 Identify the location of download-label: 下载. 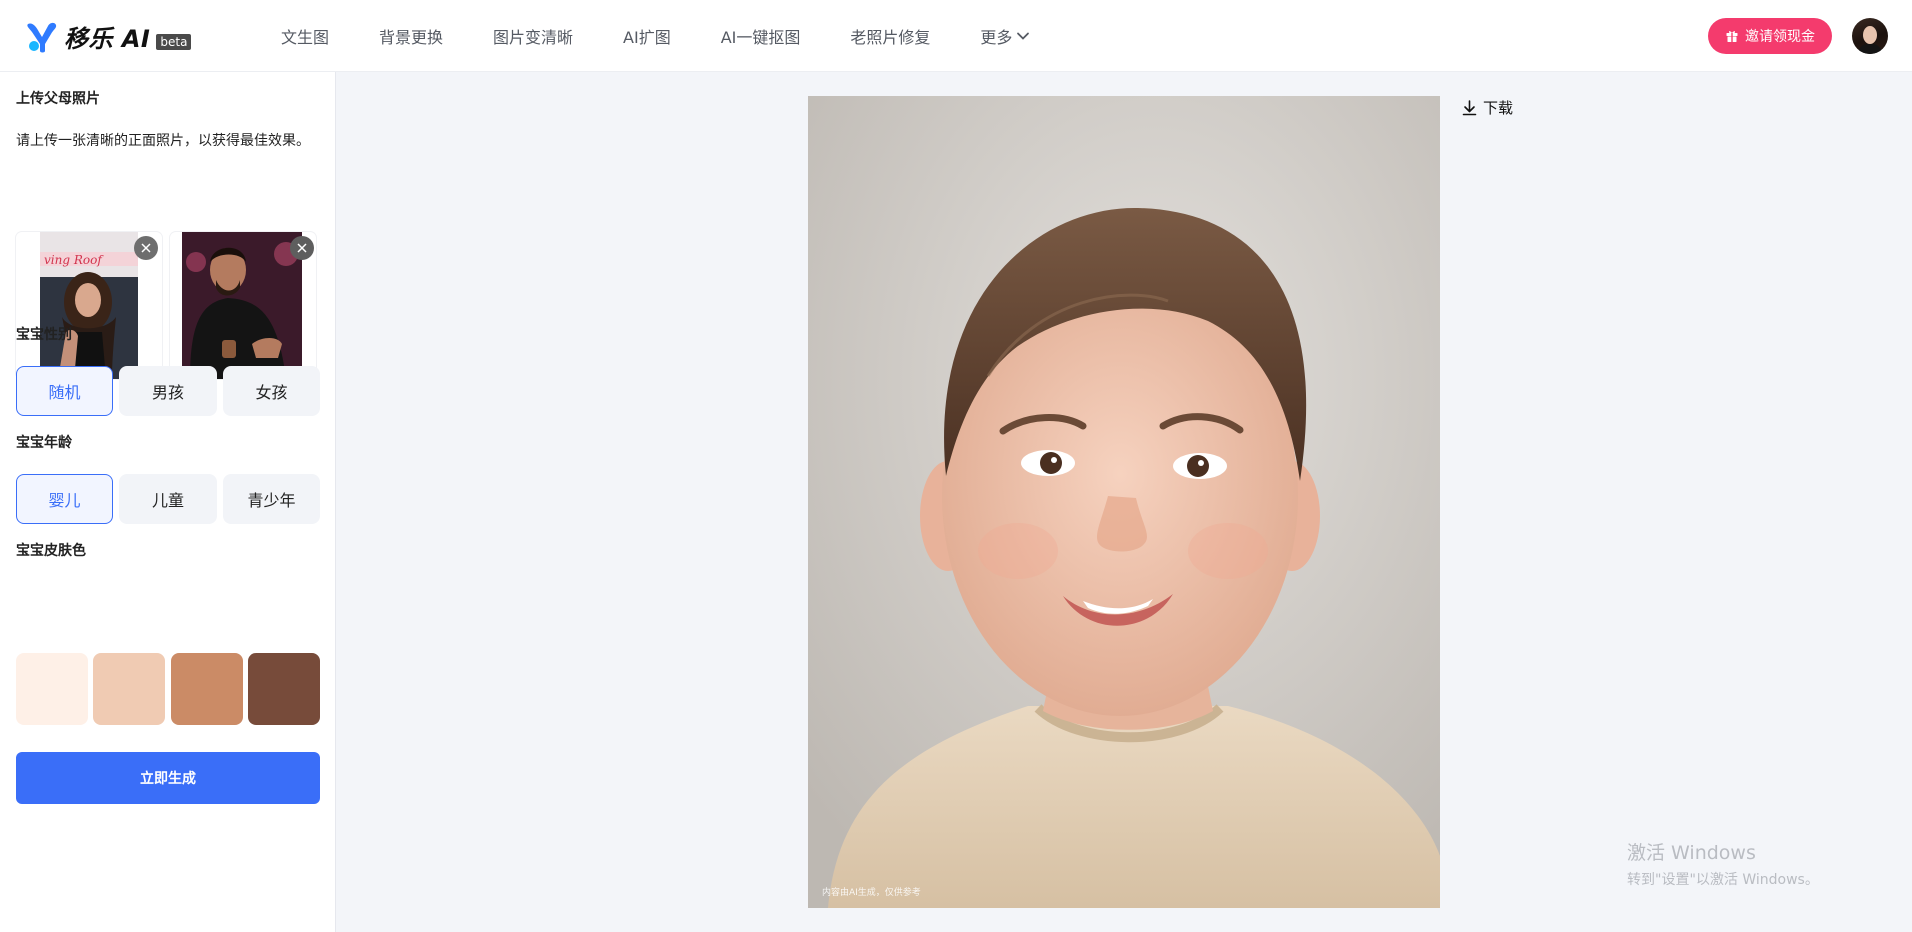
(1498, 108).